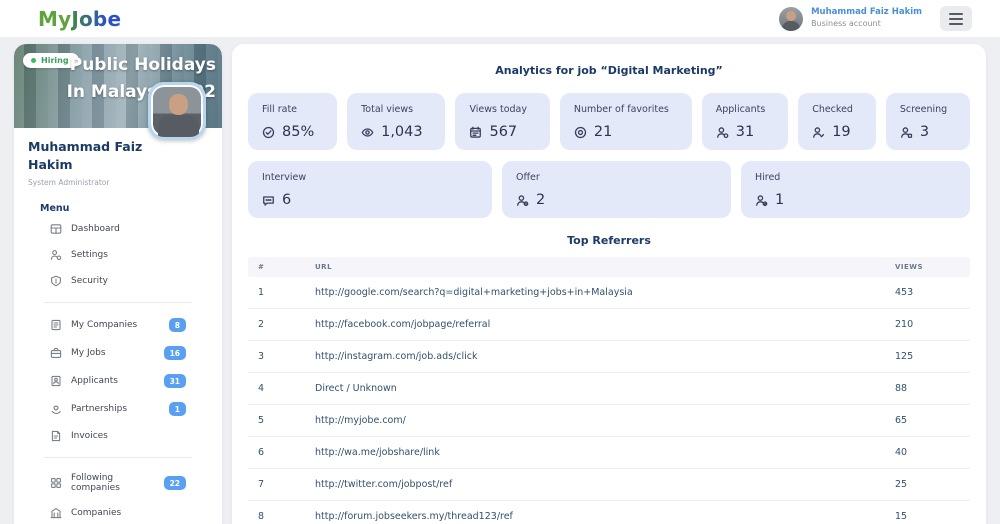 This screenshot has height=524, width=1000. What do you see at coordinates (540, 200) in the screenshot?
I see `offer-value: 2` at bounding box center [540, 200].